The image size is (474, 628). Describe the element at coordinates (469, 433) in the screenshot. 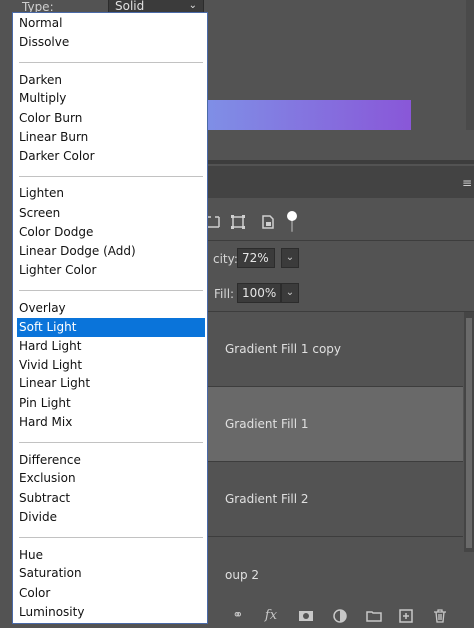

I see `layers-scrollbar-thumb` at that location.